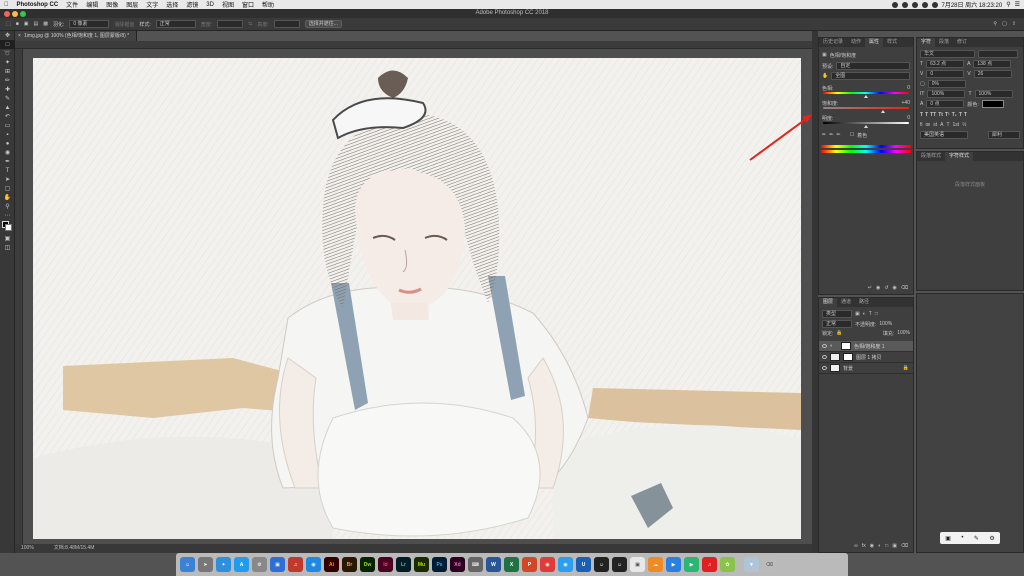 The height and width of the screenshot is (576, 1024). Describe the element at coordinates (72, 4) in the screenshot. I see `menu-file: 文件` at that location.